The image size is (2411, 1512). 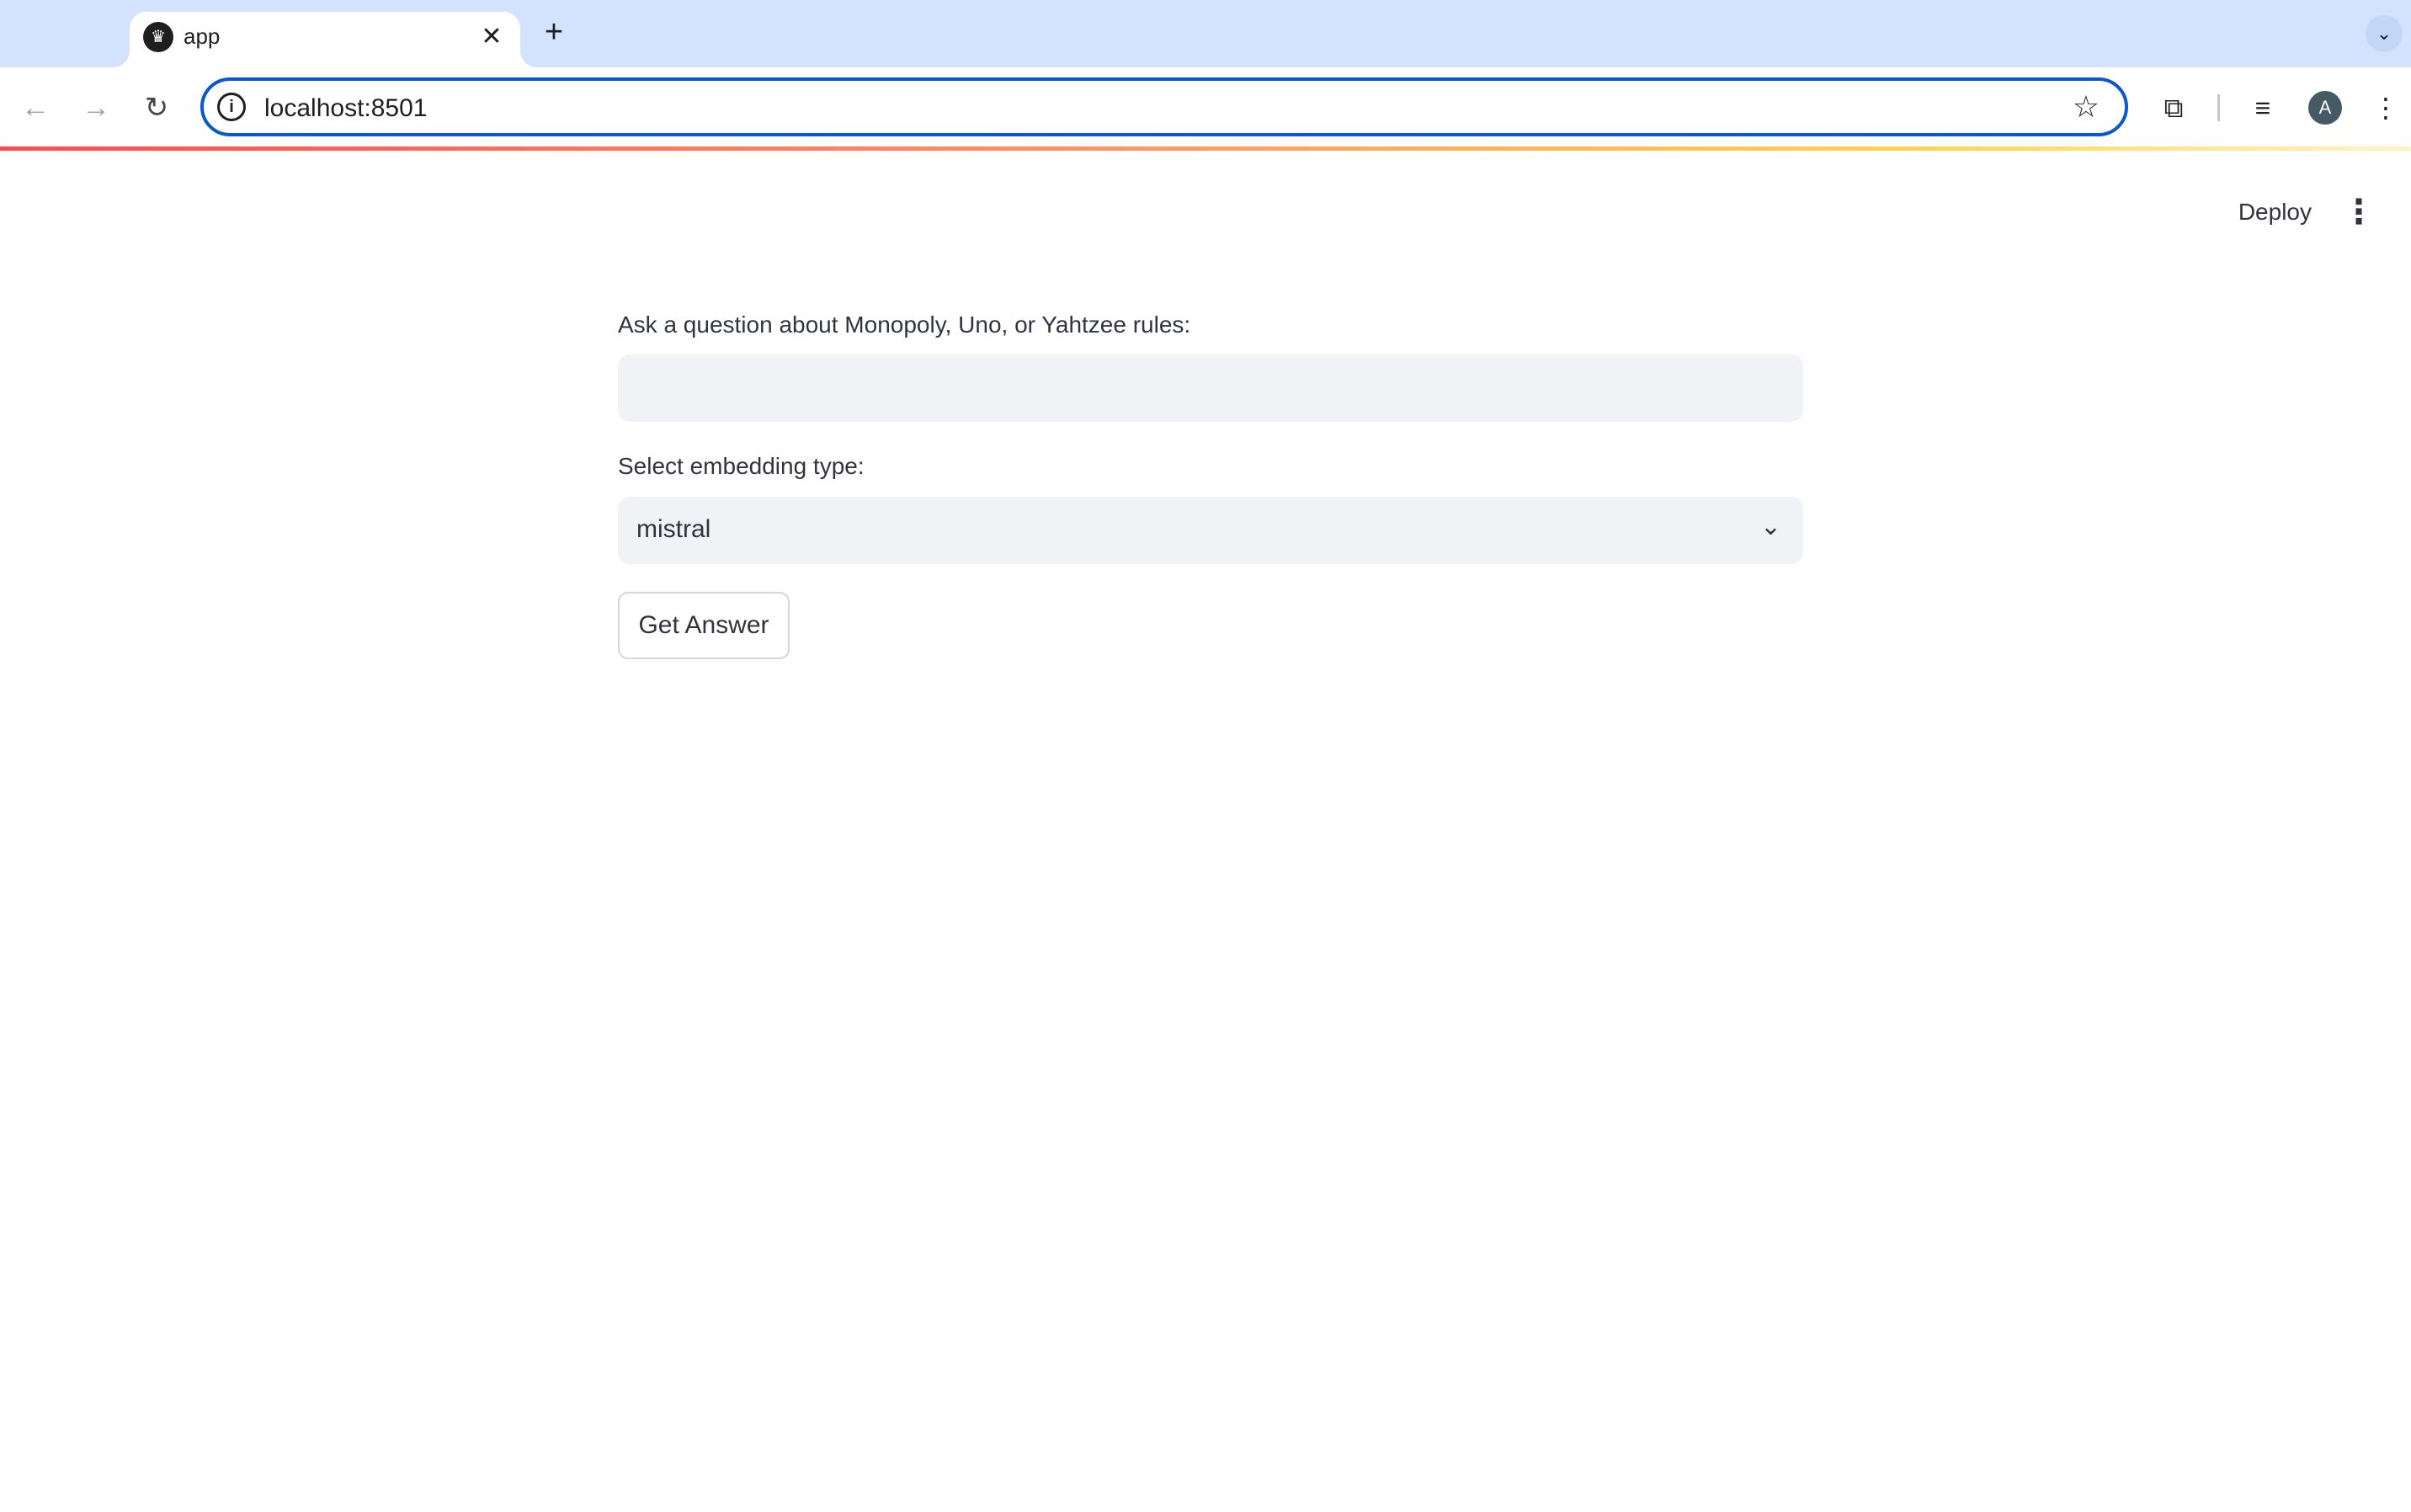 I want to click on profile-avatar: A, so click(x=2325, y=108).